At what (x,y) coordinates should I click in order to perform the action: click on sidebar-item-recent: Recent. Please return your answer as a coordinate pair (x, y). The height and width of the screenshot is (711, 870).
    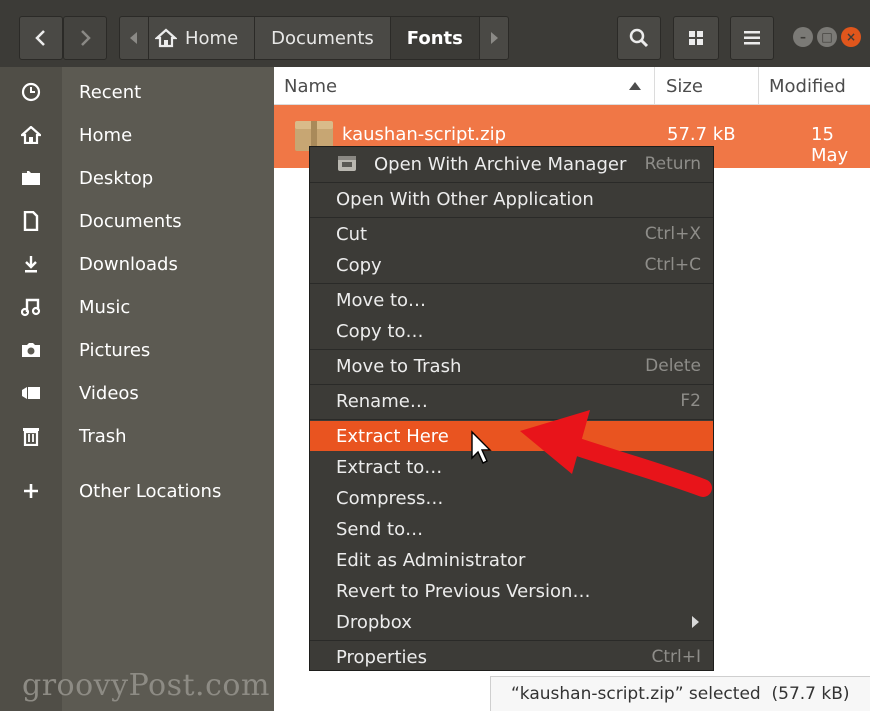
    Looking at the image, I should click on (137, 92).